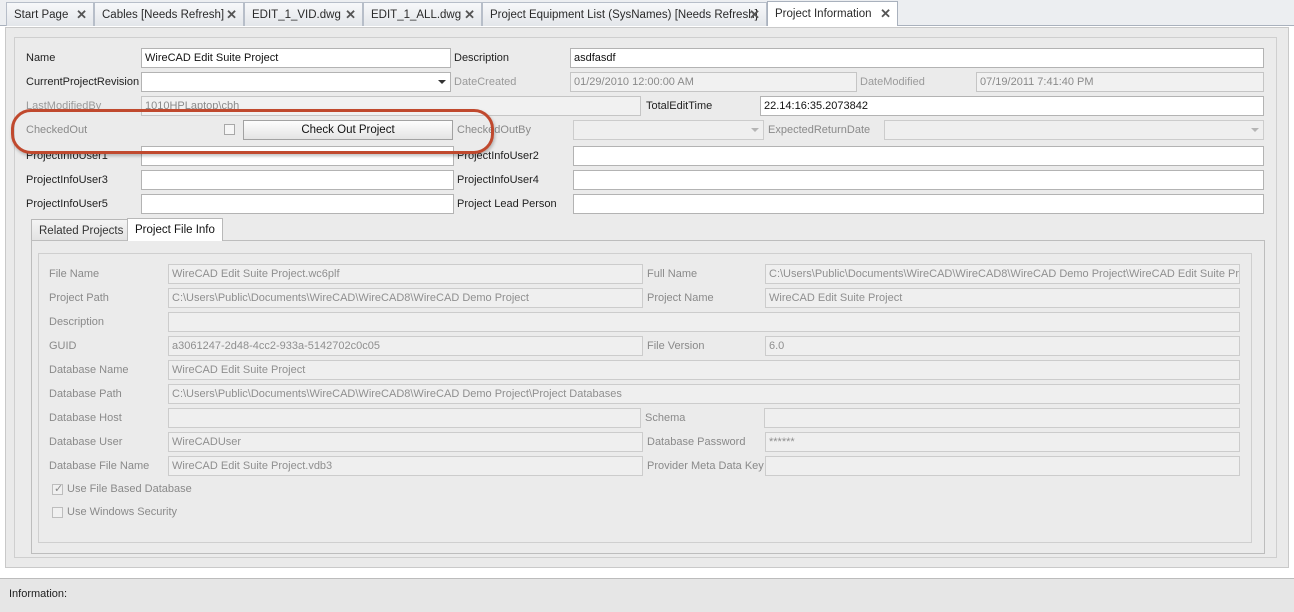  Describe the element at coordinates (163, 14) in the screenshot. I see `tab-label: Cables [Needs Refresh]` at that location.